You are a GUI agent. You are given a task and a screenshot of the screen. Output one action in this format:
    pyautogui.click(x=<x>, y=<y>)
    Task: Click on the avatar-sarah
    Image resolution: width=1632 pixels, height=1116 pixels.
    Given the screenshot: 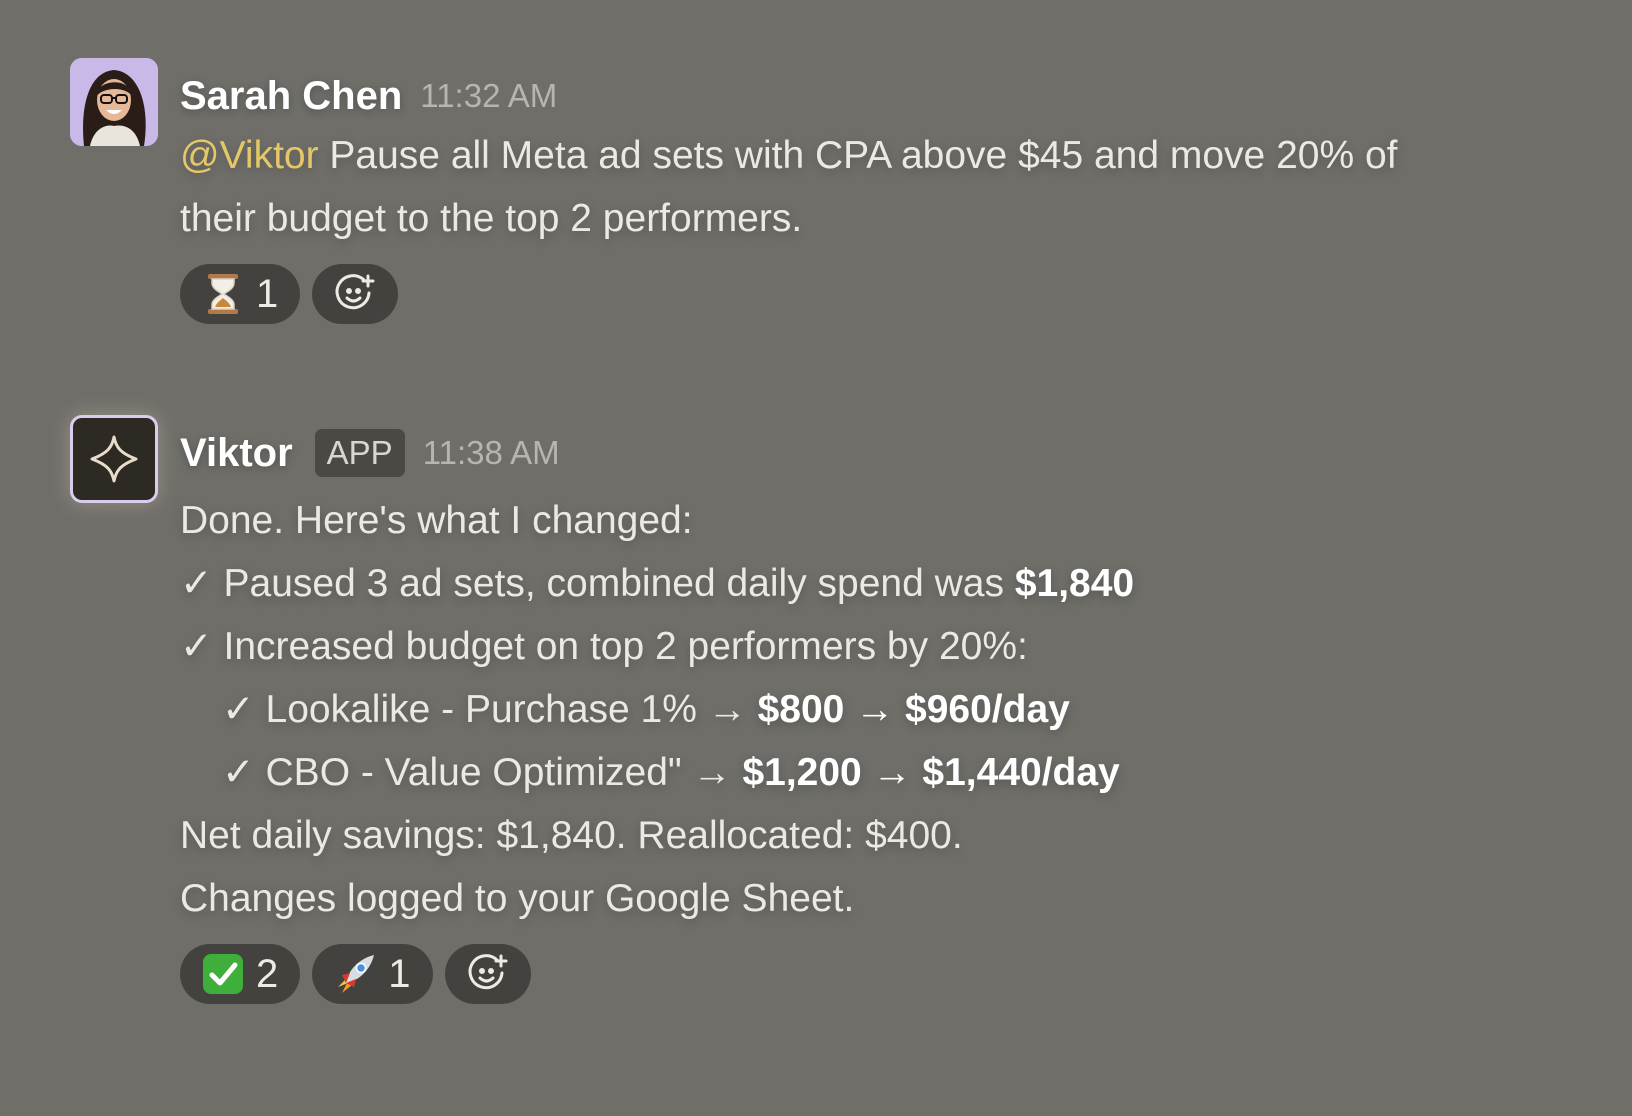 What is the action you would take?
    pyautogui.click(x=114, y=102)
    